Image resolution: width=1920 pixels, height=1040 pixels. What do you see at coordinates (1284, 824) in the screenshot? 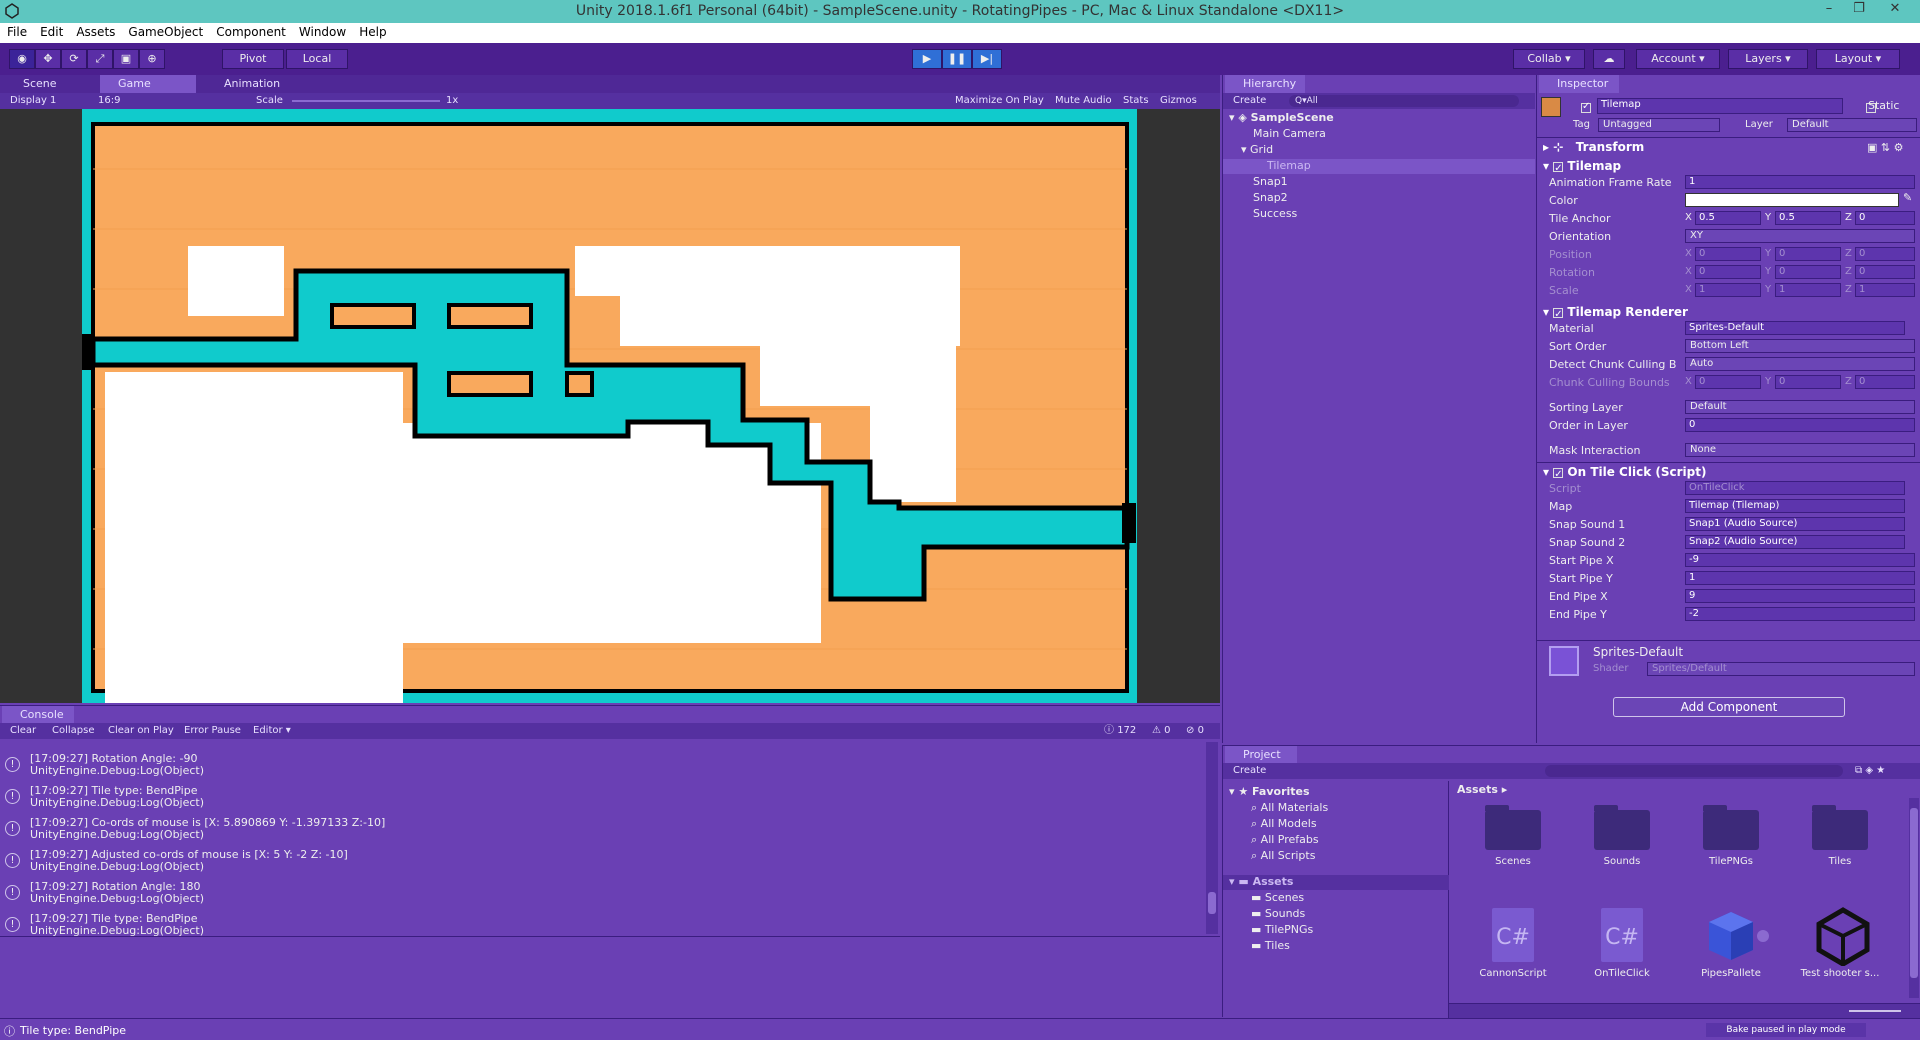
I see `fav-all-models: ⌕ All Models` at bounding box center [1284, 824].